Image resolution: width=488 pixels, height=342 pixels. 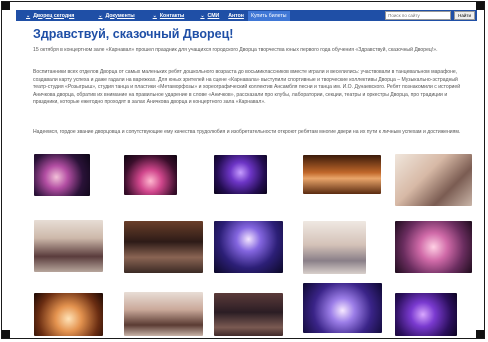 I want to click on nav-item-label: Антон, so click(x=236, y=15).